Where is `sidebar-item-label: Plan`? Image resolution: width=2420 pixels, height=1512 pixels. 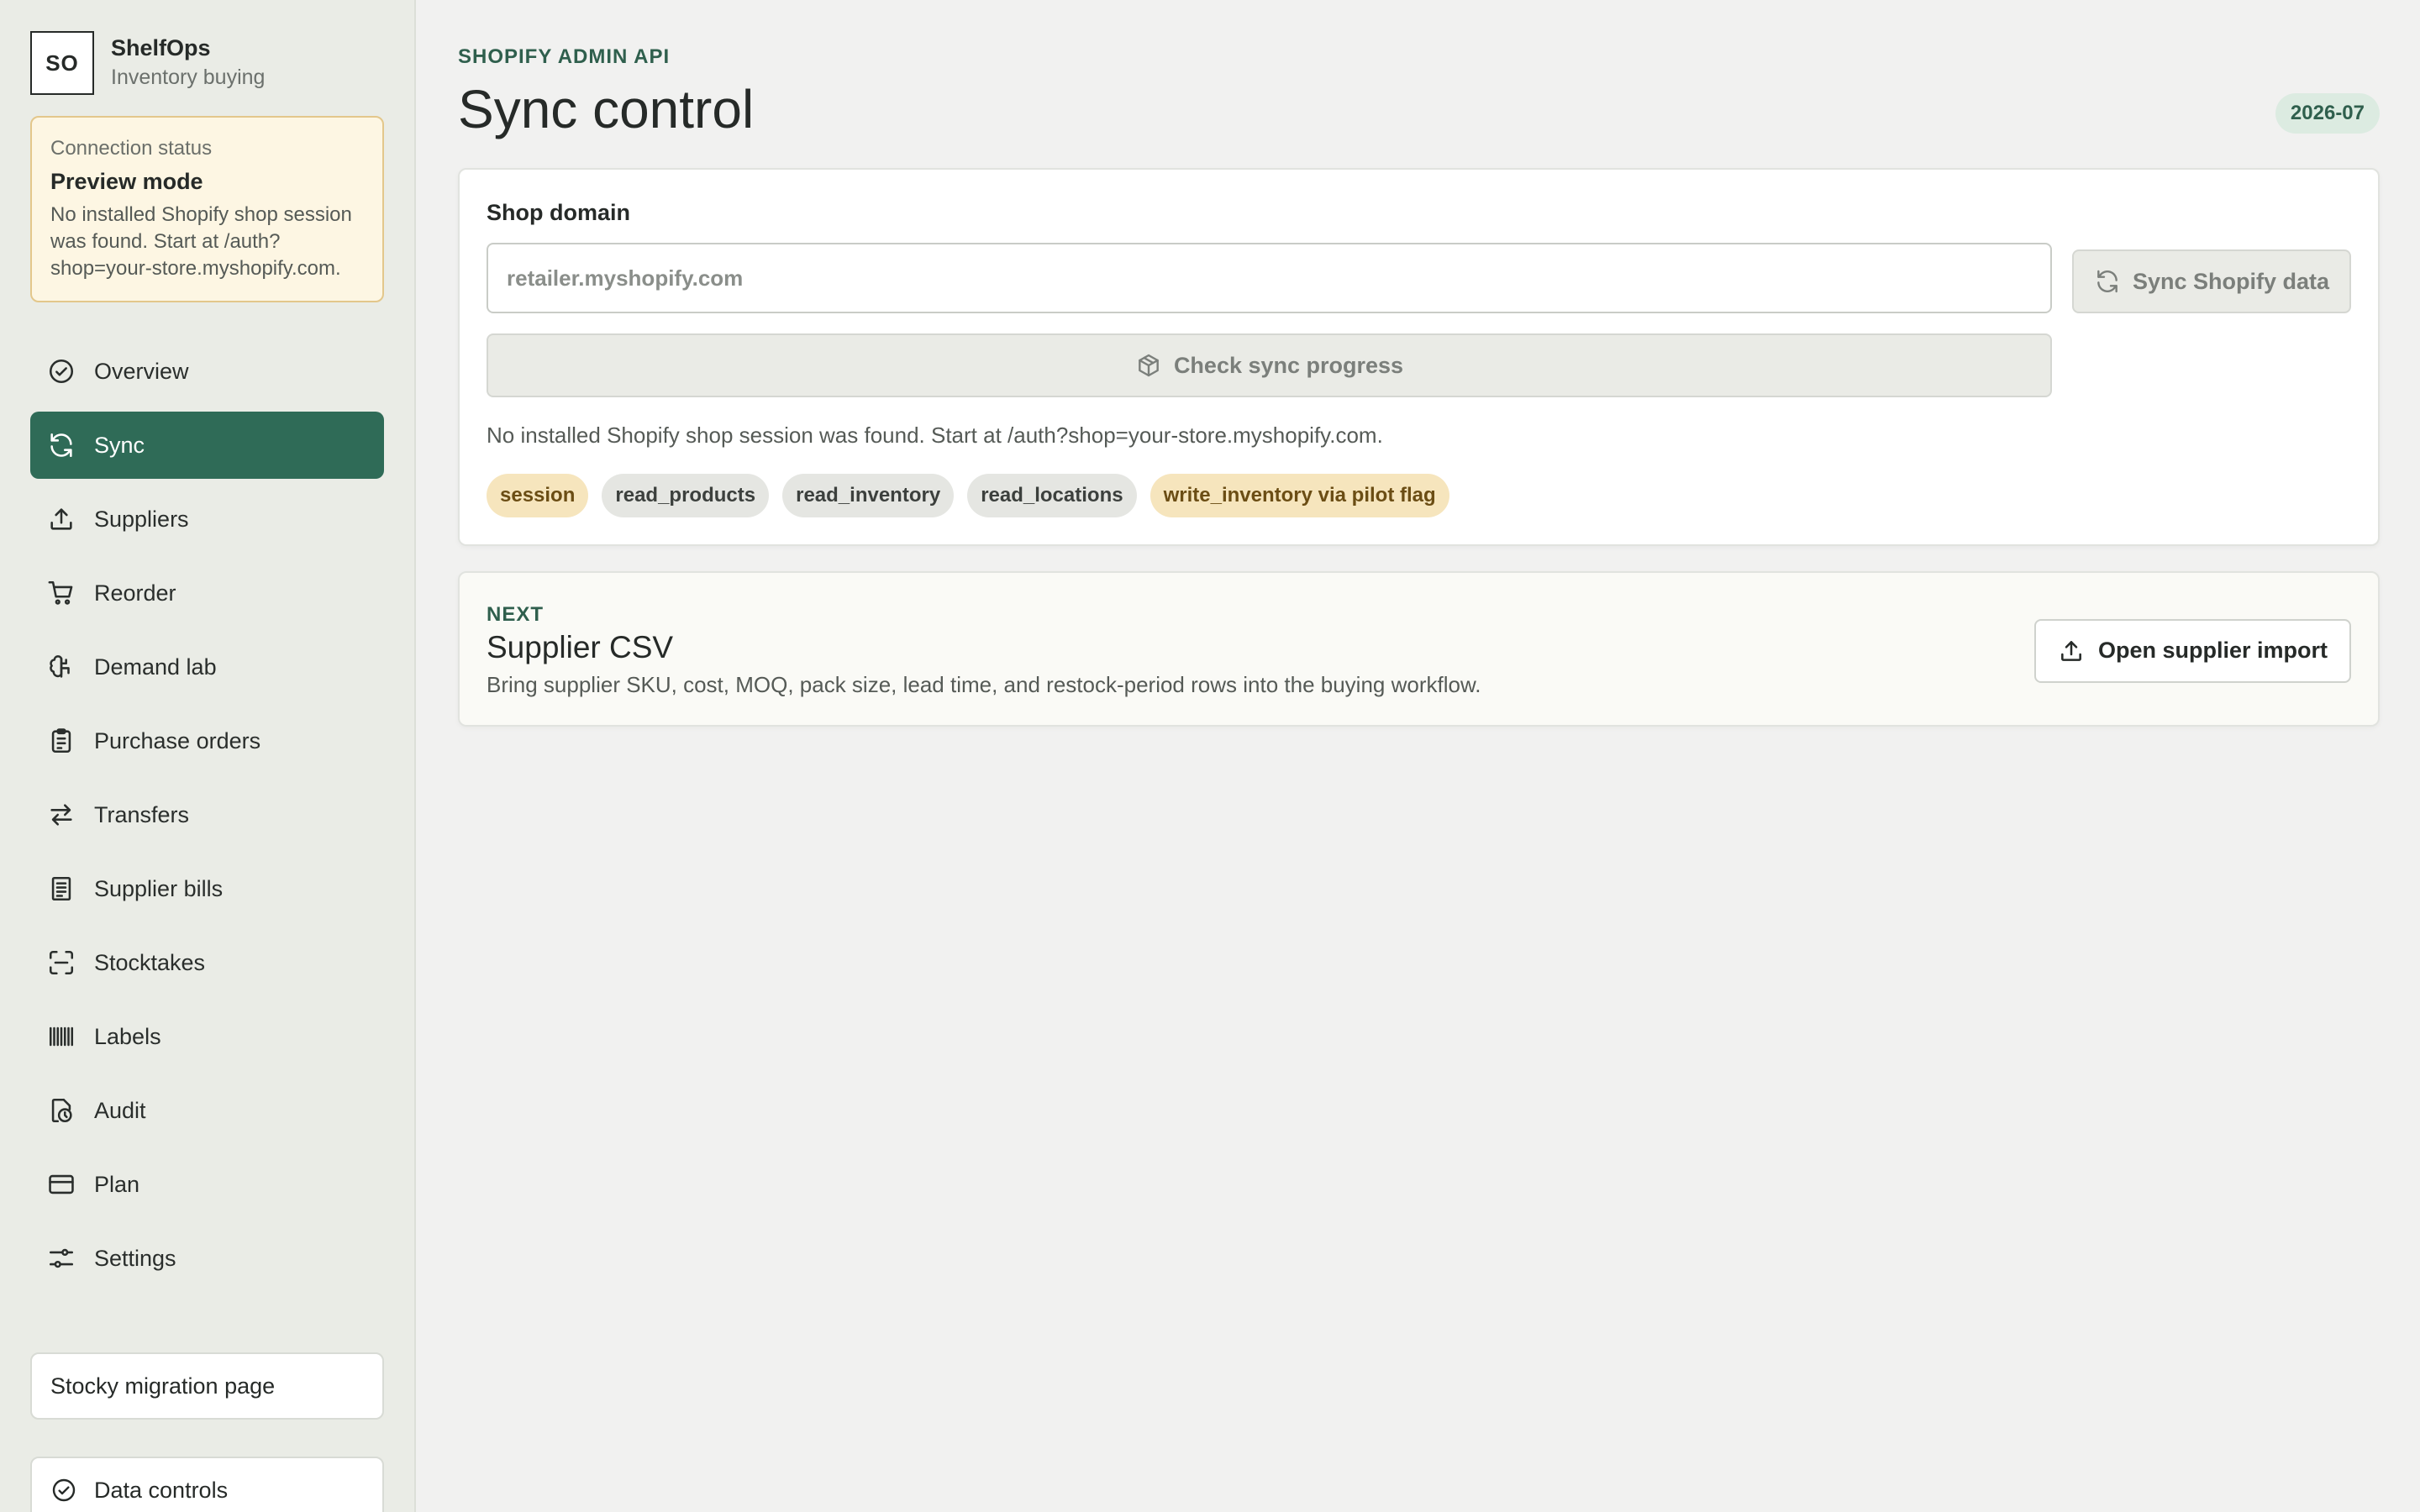
sidebar-item-label: Plan is located at coordinates (117, 1184).